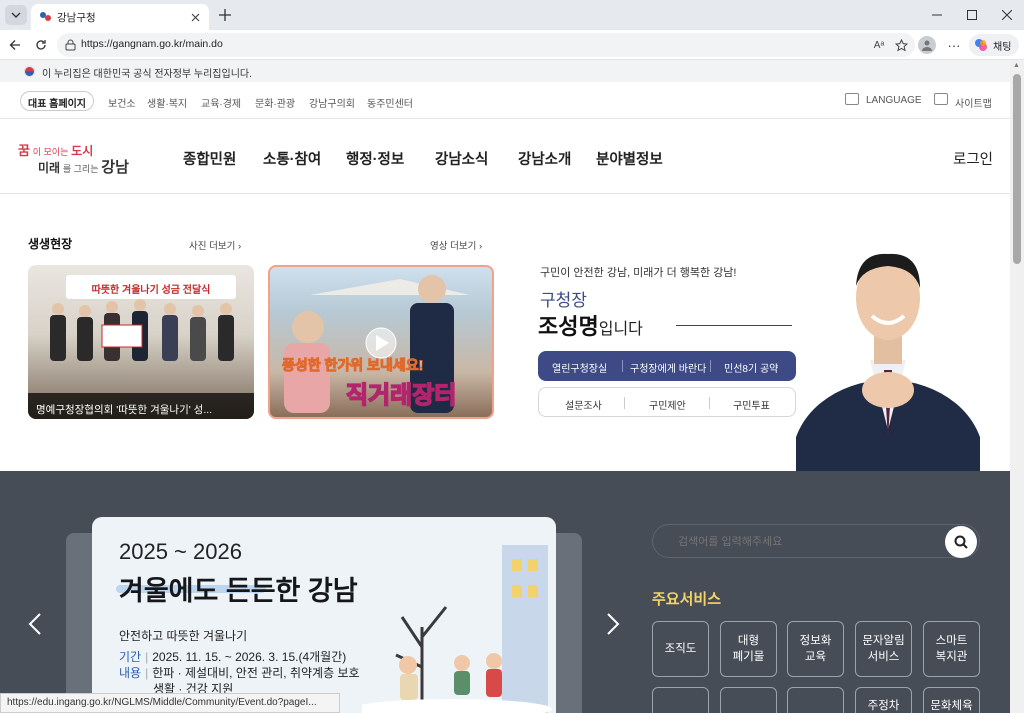 This screenshot has width=1024, height=713. Describe the element at coordinates (209, 158) in the screenshot. I see `menu-civil-service: 종합민원` at that location.